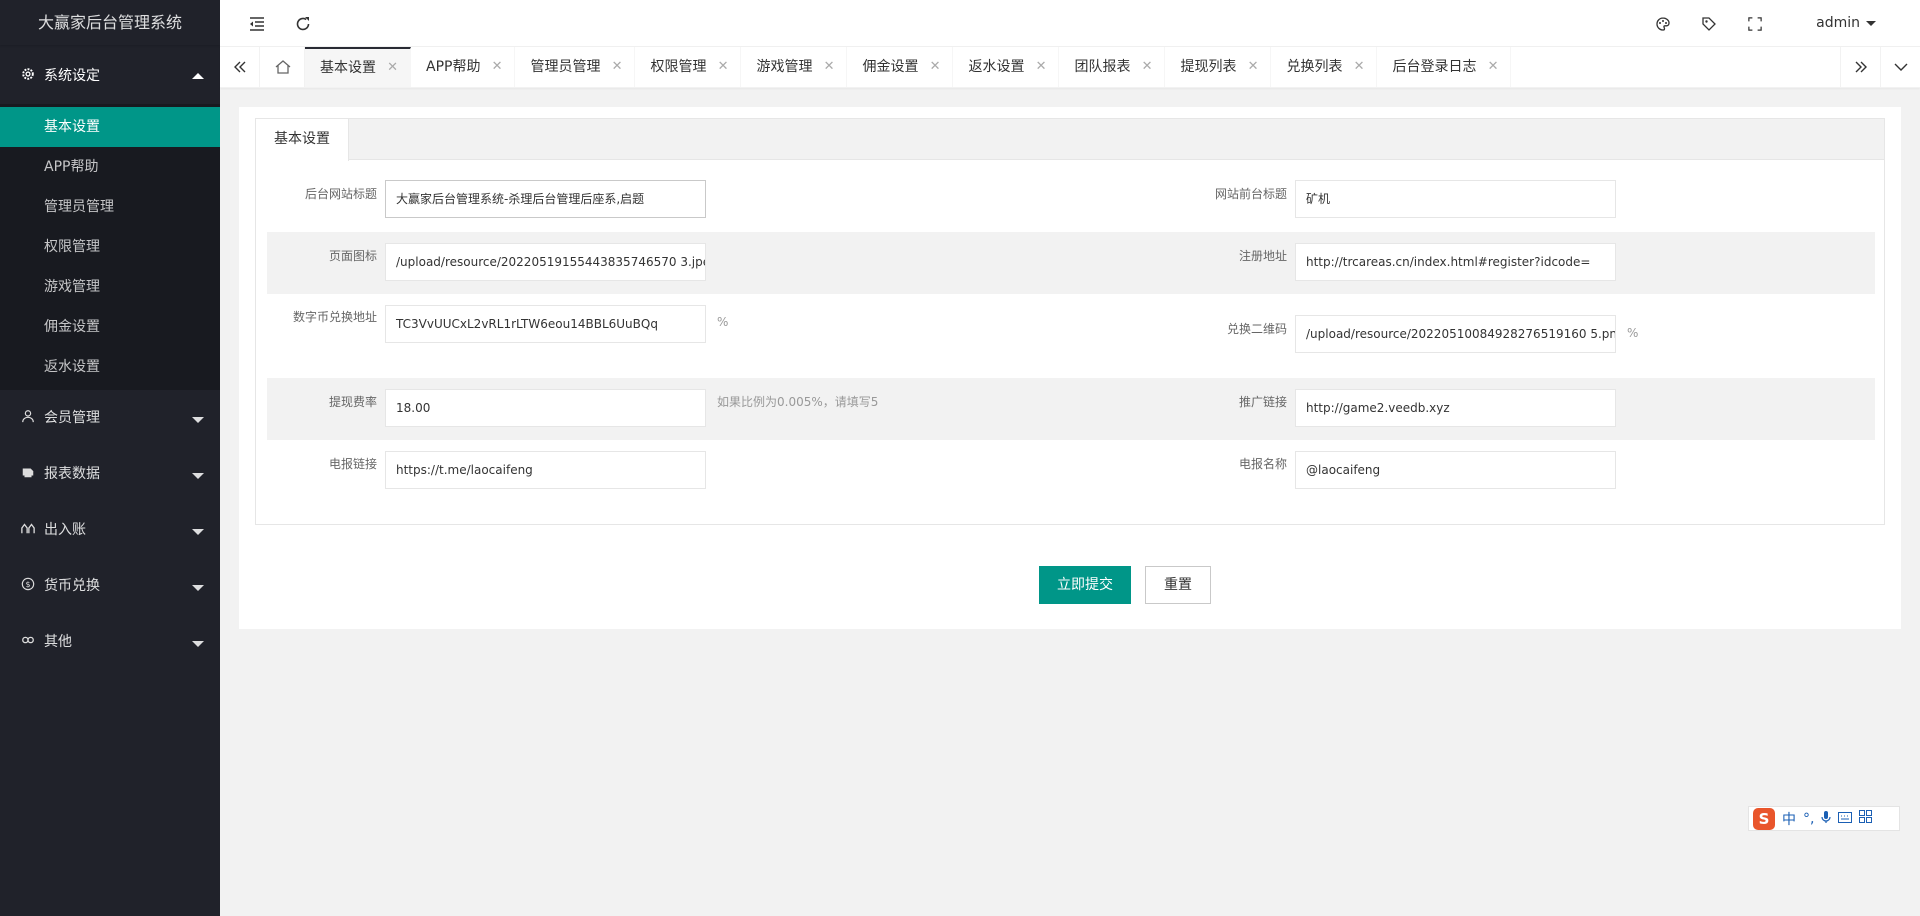  I want to click on tab-withdraw-list: 提现列表 ✕, so click(1218, 67).